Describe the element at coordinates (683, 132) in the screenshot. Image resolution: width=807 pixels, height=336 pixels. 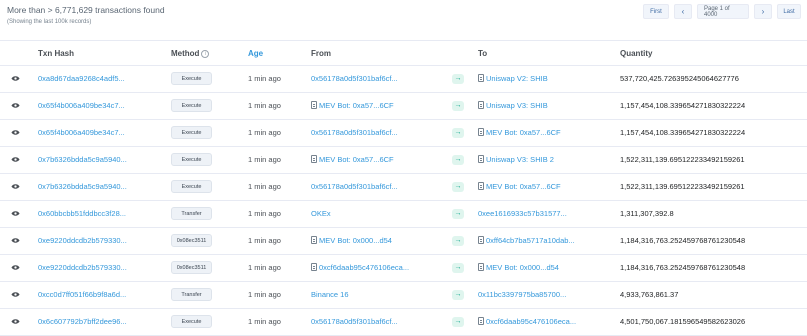
I see `quantity-value: 1,157,454,108.339654271830322224` at that location.